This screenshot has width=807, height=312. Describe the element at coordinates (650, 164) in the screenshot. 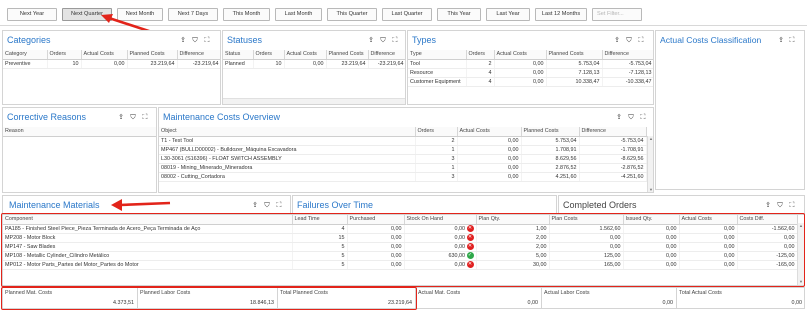

I see `vertical-scrollbar: ▲ ▼` at that location.